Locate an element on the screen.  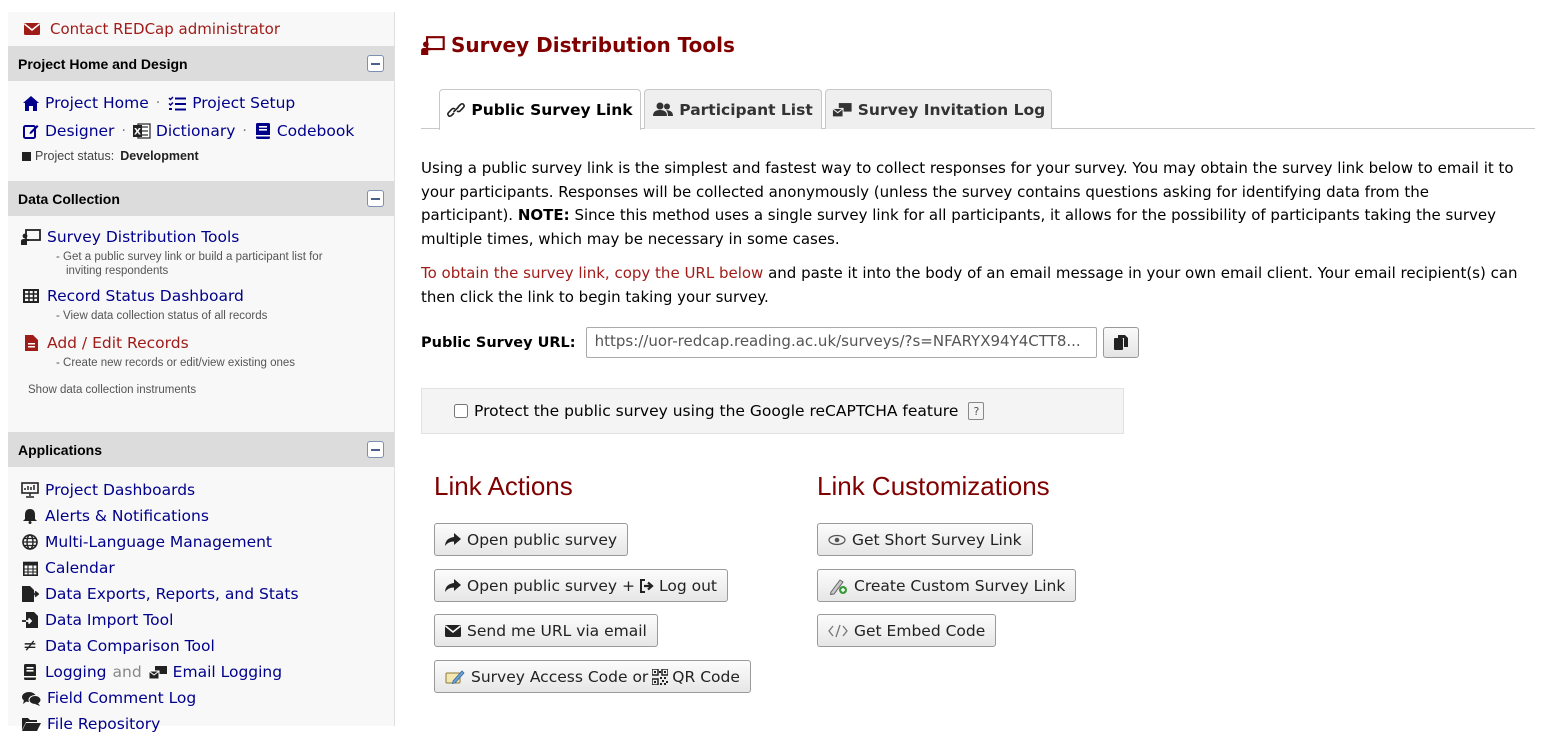
sidebar-item-project-home: Project Home is located at coordinates (85, 103).